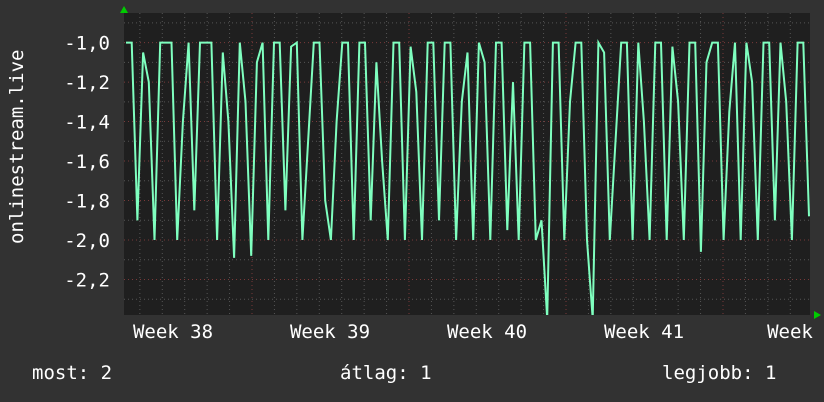 The image size is (824, 402). I want to click on x-axis-arrow-icon, so click(817, 315).